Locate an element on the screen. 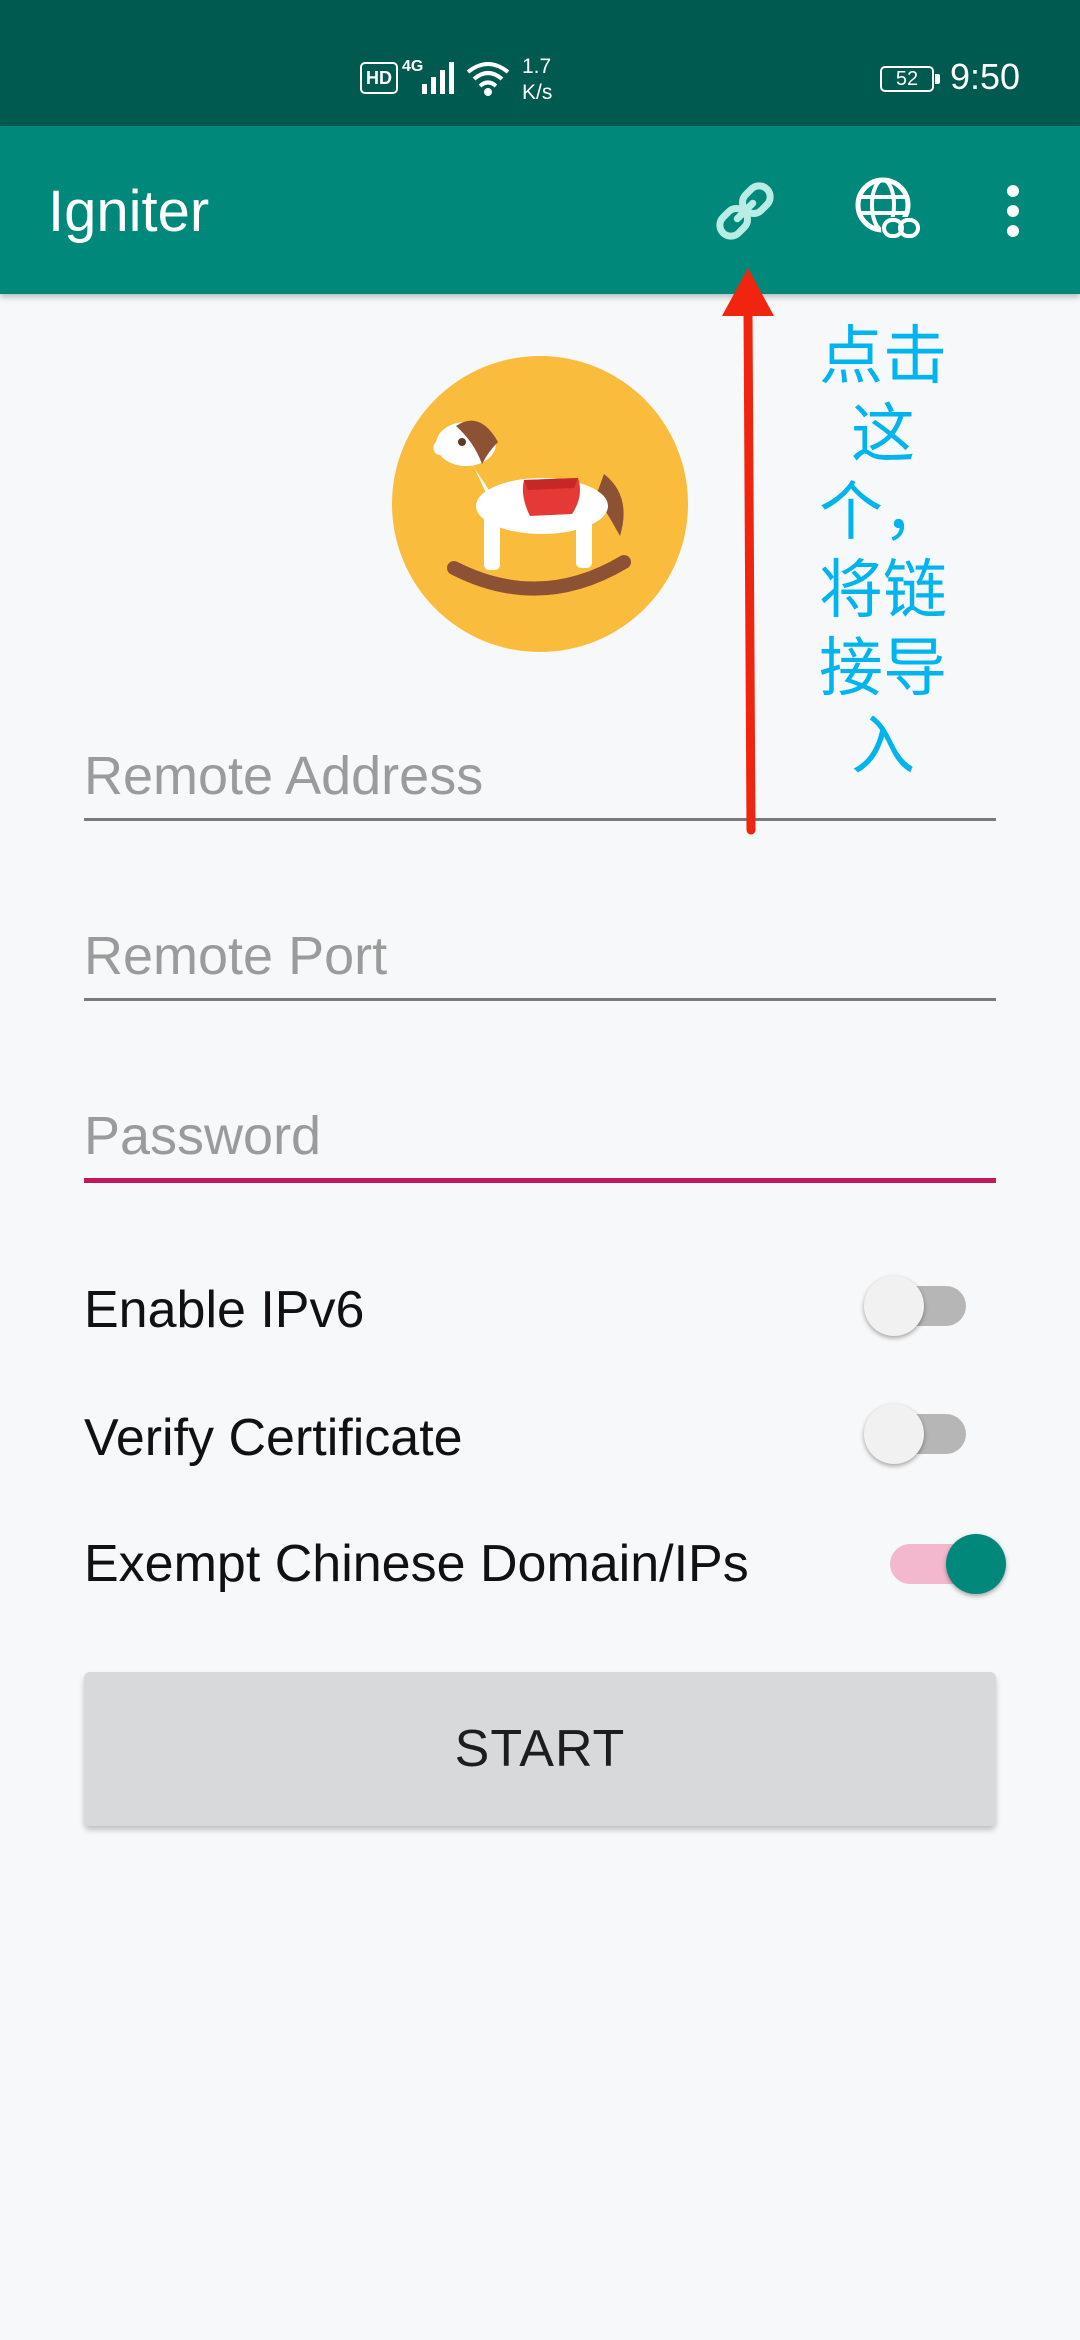 This screenshot has height=2340, width=1080. password-input is located at coordinates (540, 1136).